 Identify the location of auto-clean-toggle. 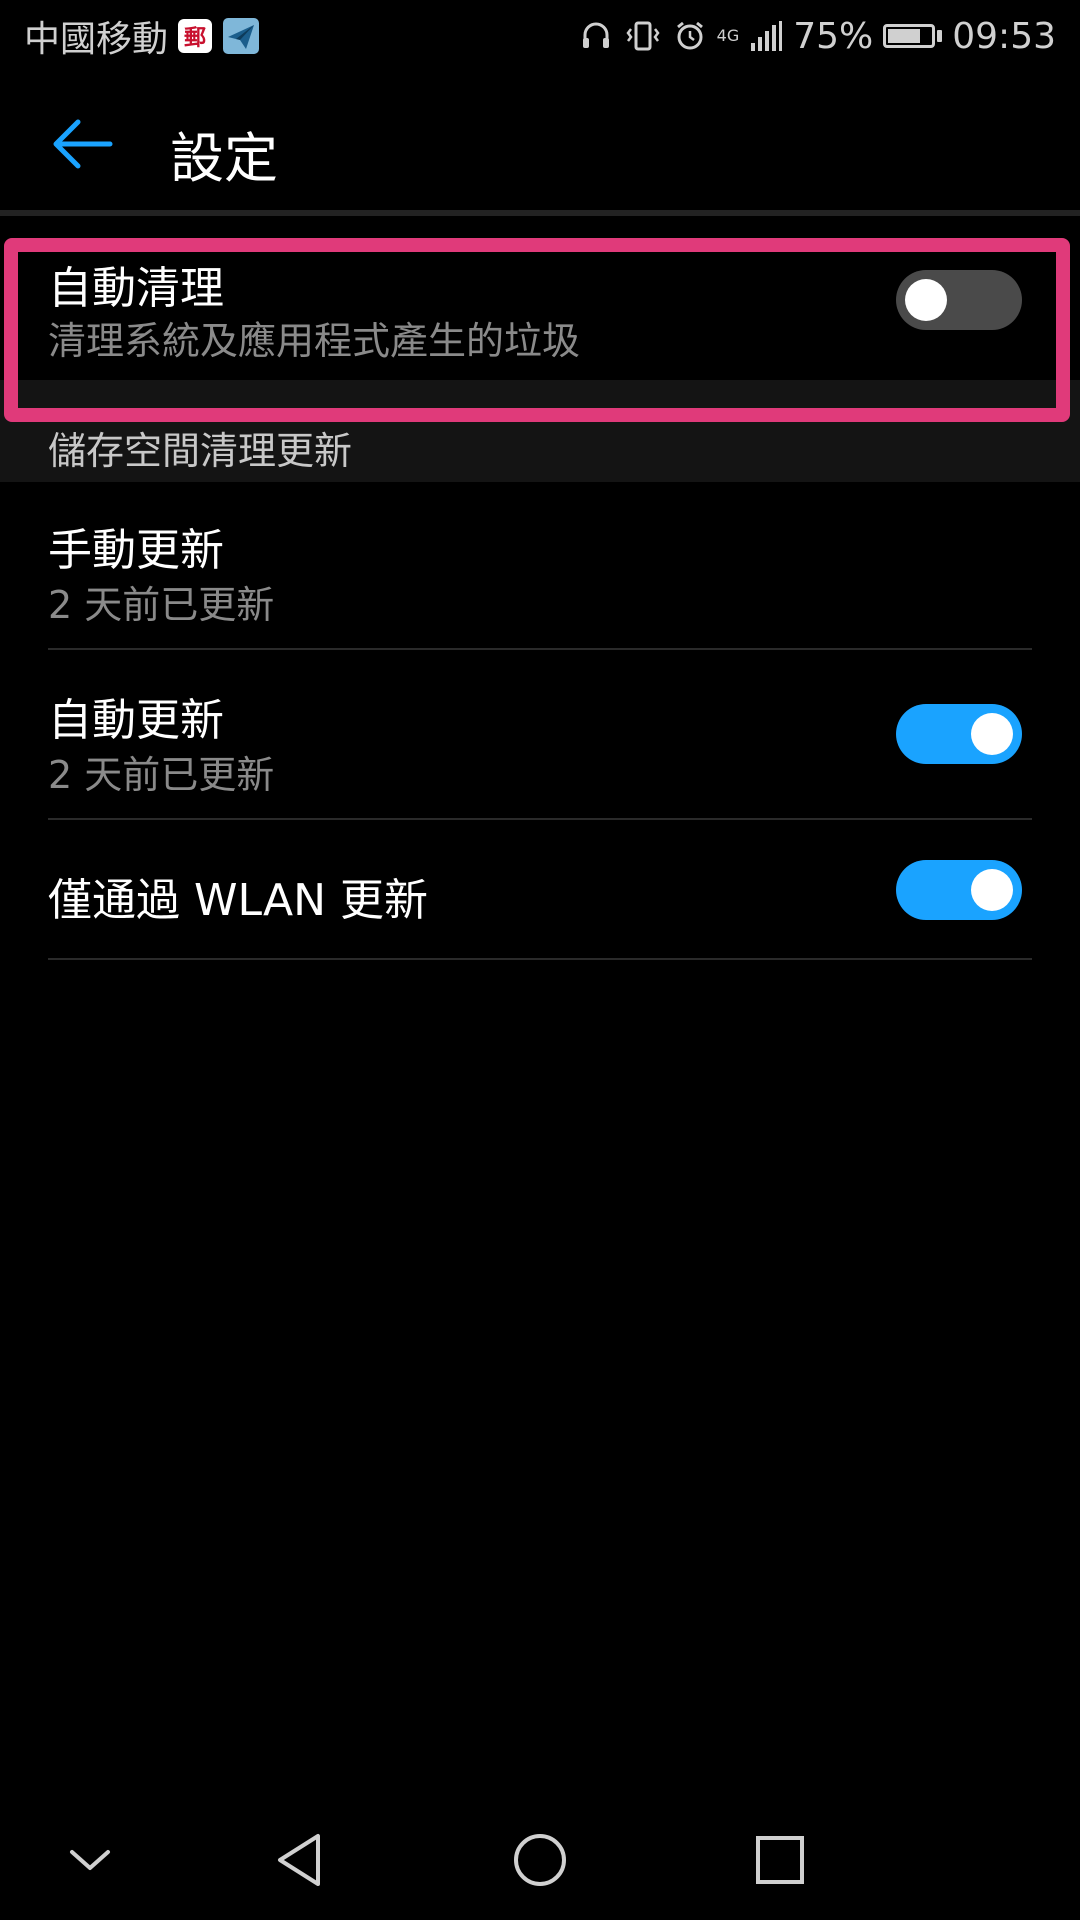
(959, 300).